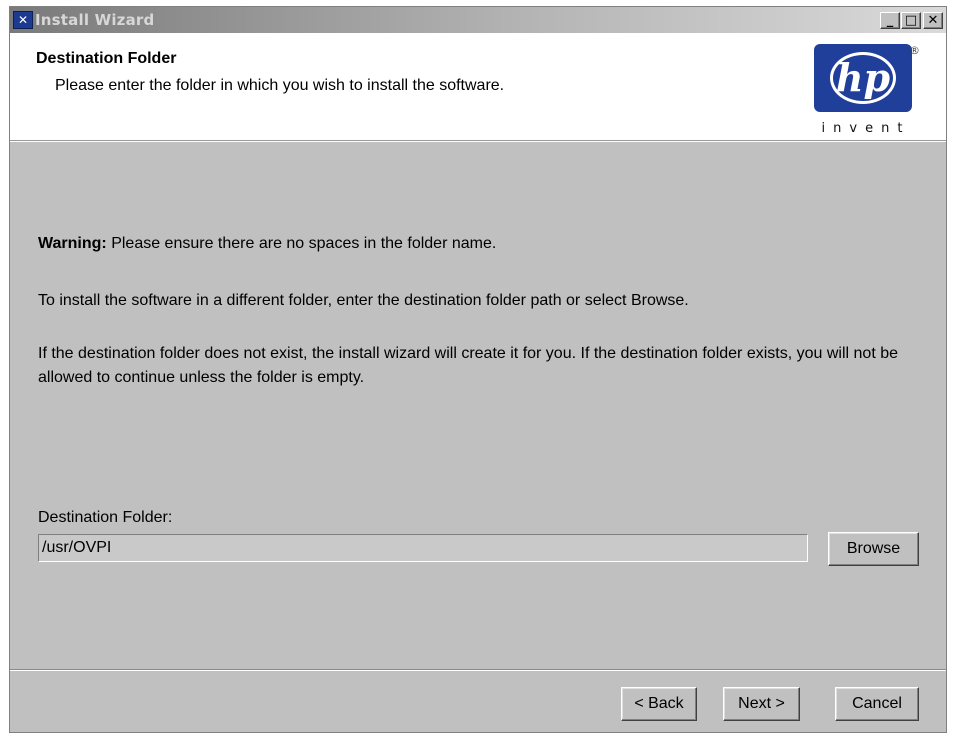 Image resolution: width=954 pixels, height=736 pixels. Describe the element at coordinates (478, 670) in the screenshot. I see `footer-divider` at that location.